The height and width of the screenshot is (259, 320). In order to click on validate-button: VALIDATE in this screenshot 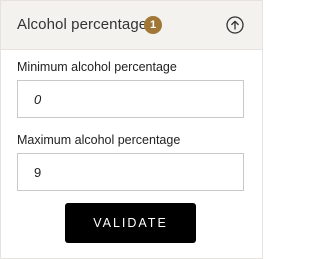, I will do `click(130, 223)`.